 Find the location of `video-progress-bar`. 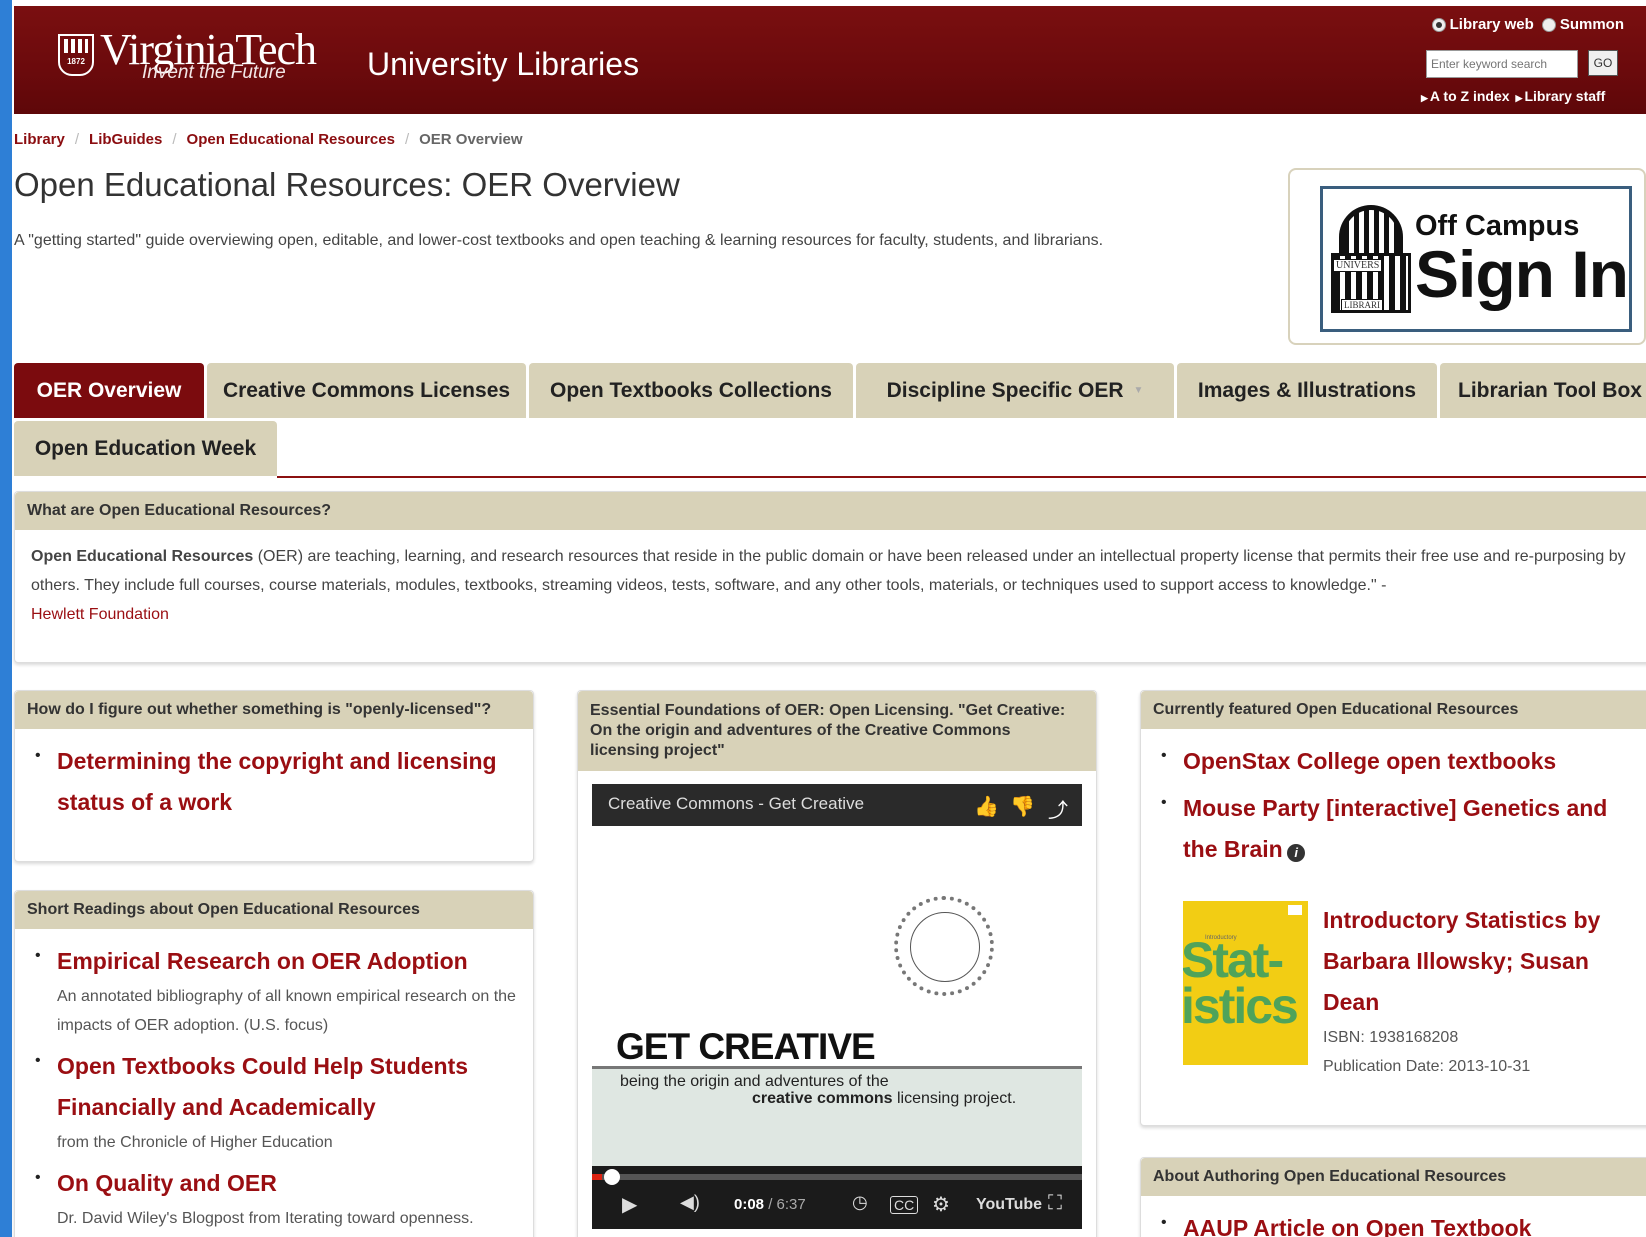

video-progress-bar is located at coordinates (837, 1177).